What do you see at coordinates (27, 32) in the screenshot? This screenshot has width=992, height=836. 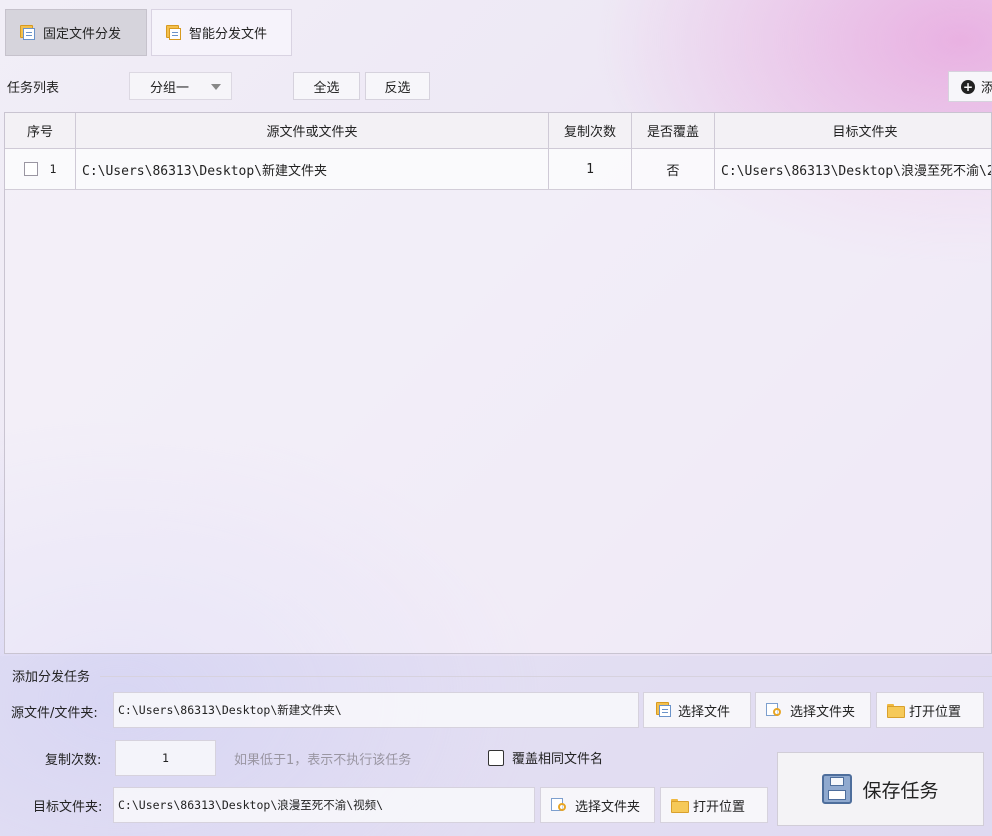 I see `document-folder-icon` at bounding box center [27, 32].